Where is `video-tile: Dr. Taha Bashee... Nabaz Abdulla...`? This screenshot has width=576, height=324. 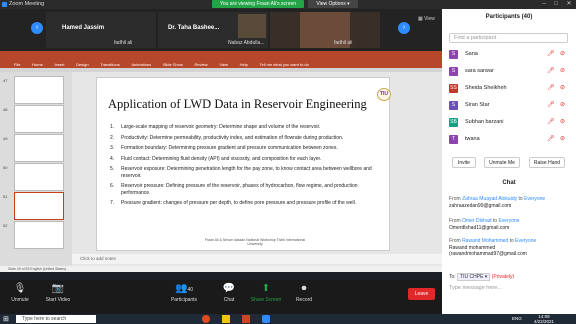
video-tile: Dr. Taha Bashee... Nabaz Abdulla... is located at coordinates (213, 30).